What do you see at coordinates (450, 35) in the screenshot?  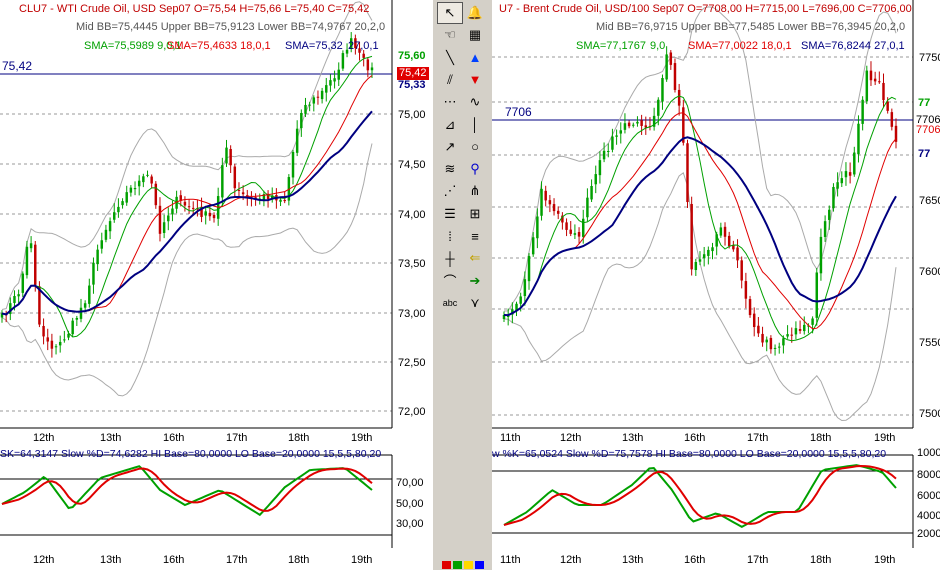 I see `hand-tool: ☜` at bounding box center [450, 35].